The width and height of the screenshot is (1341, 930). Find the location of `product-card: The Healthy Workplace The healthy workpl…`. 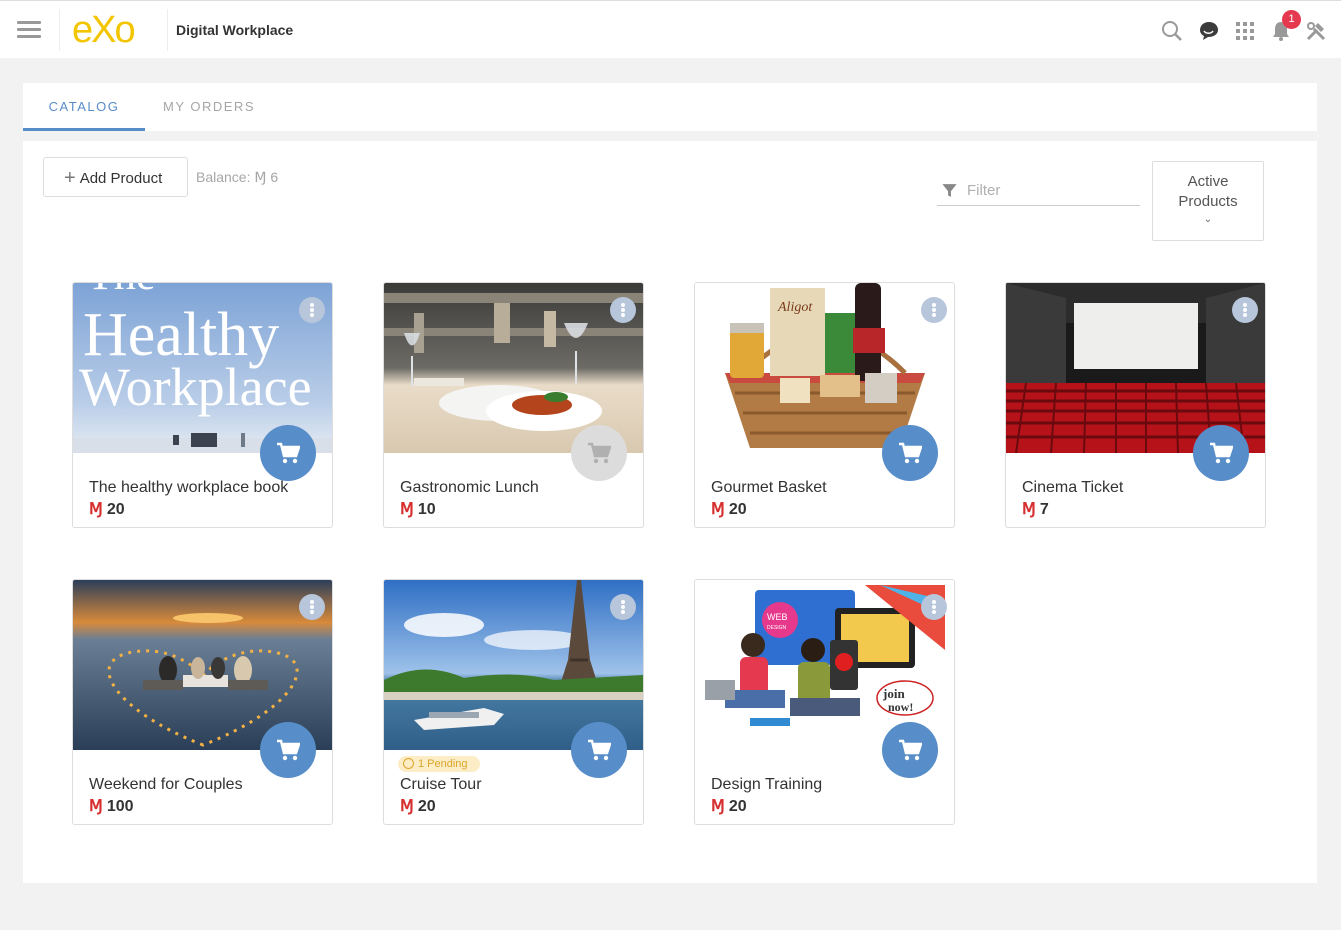

product-card: The Healthy Workplace The healthy workpl… is located at coordinates (202, 405).